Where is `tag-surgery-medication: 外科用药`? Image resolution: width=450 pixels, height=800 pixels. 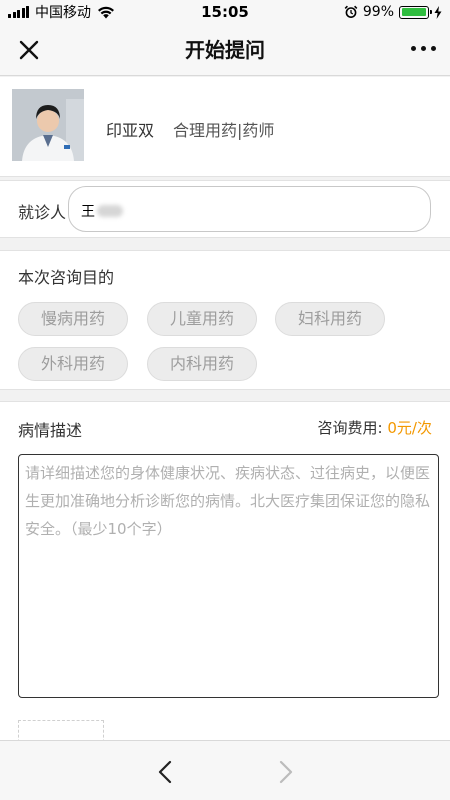 tag-surgery-medication: 外科用药 is located at coordinates (73, 364).